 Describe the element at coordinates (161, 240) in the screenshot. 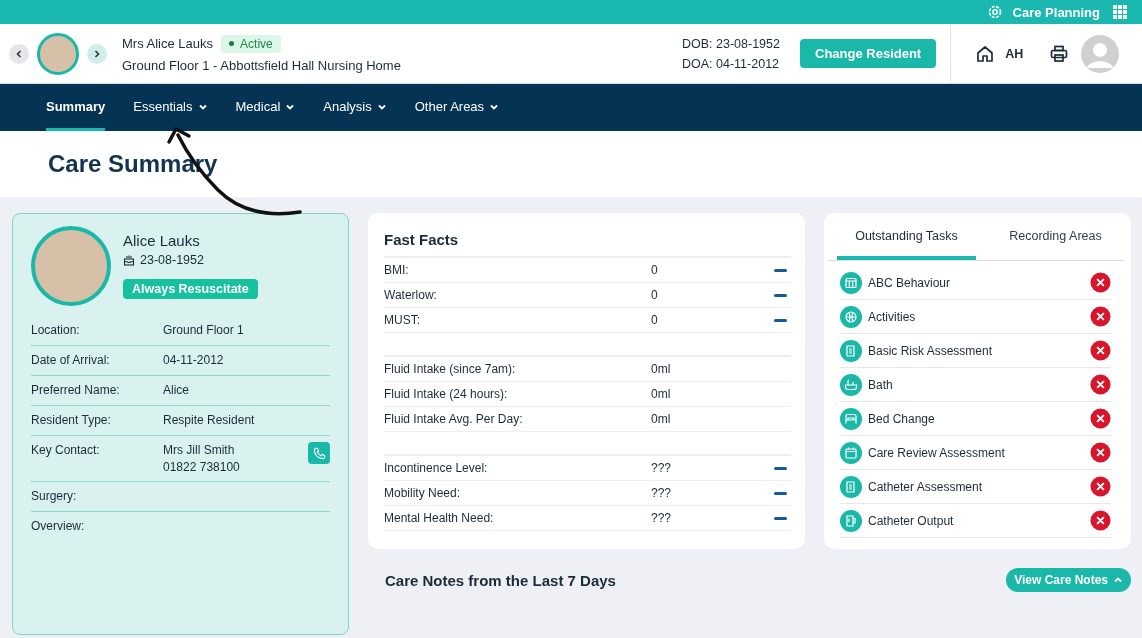

I see `profile-name: Alice Lauks` at that location.